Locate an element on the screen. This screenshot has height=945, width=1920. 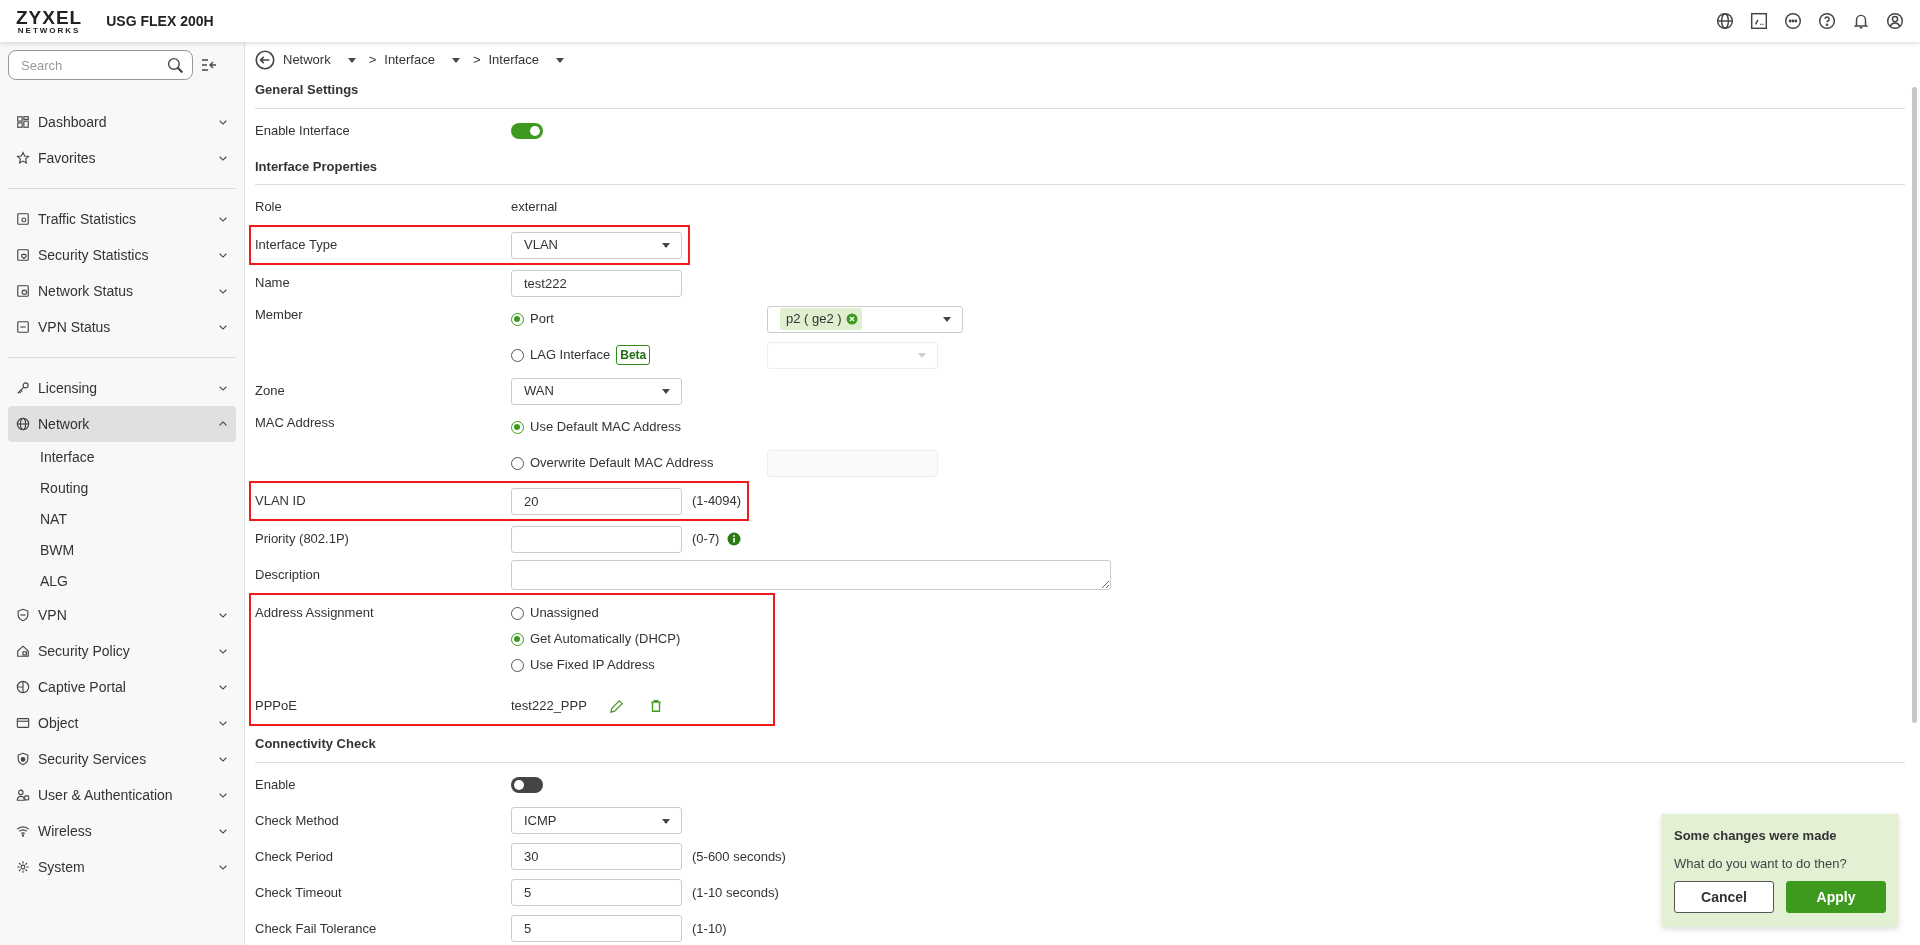
radio-label: LAG Interface is located at coordinates (570, 355).